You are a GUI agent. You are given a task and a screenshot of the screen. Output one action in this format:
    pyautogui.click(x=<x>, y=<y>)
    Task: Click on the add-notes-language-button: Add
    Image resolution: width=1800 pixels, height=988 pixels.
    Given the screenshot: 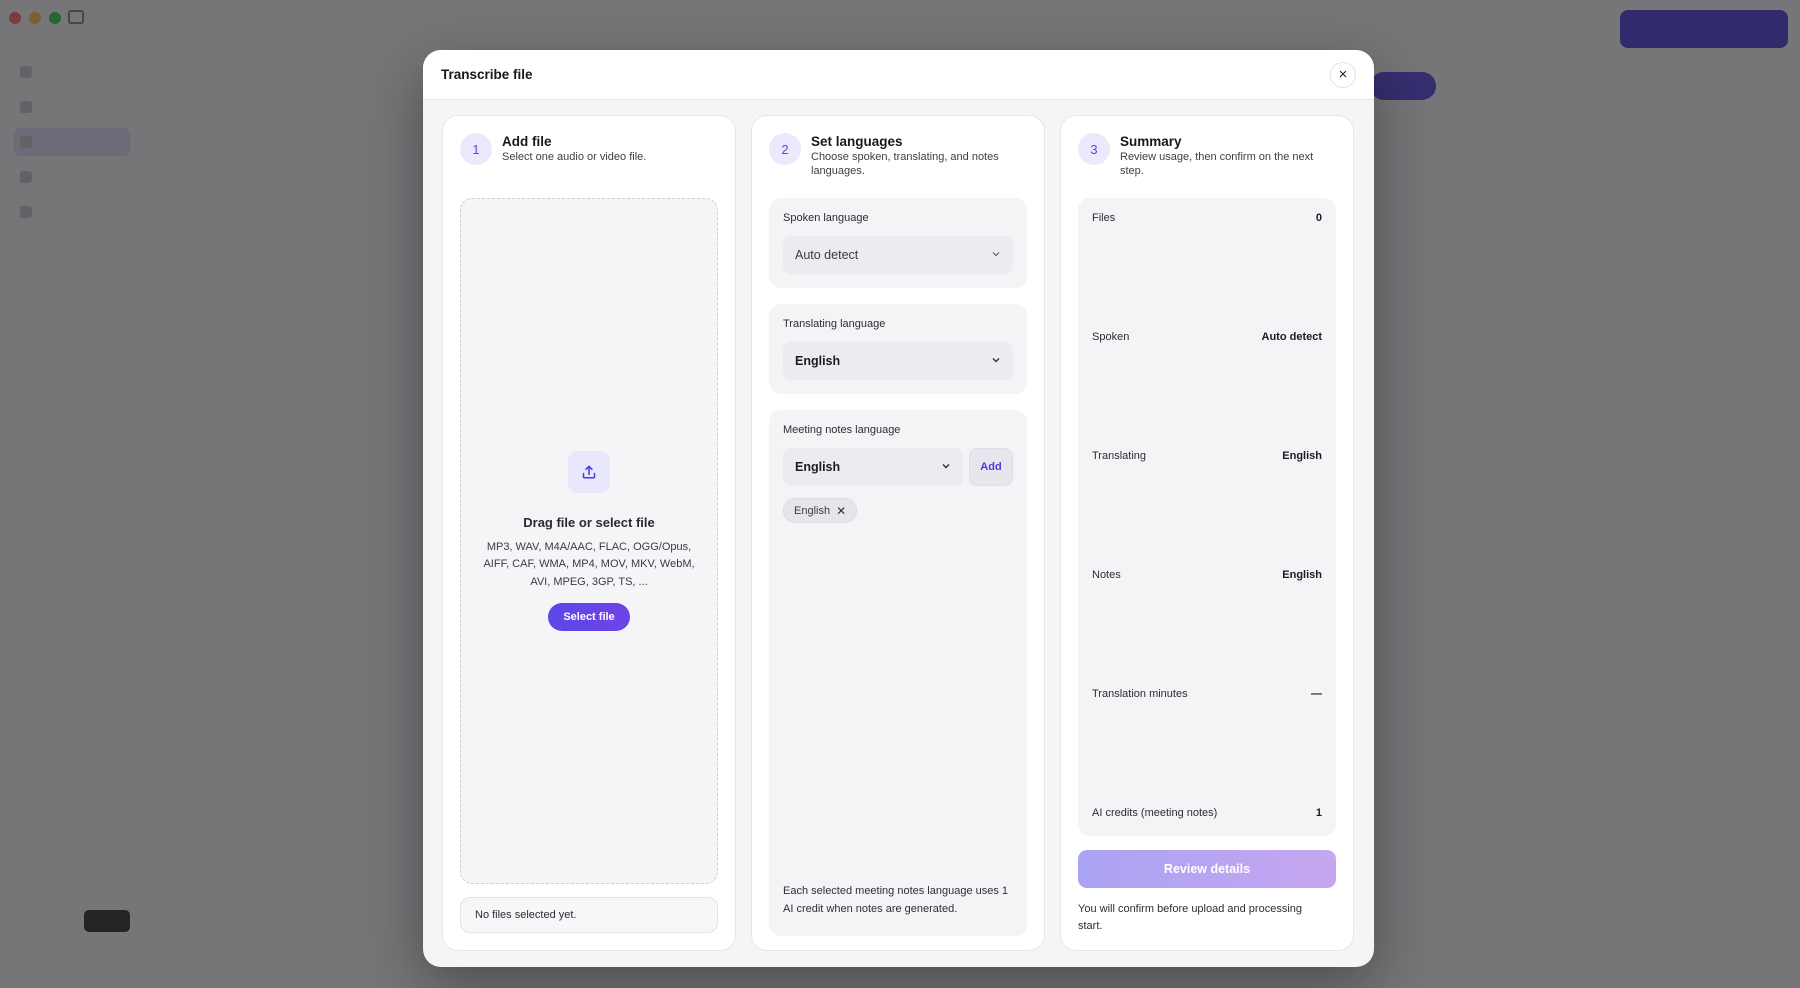 What is the action you would take?
    pyautogui.click(x=991, y=467)
    